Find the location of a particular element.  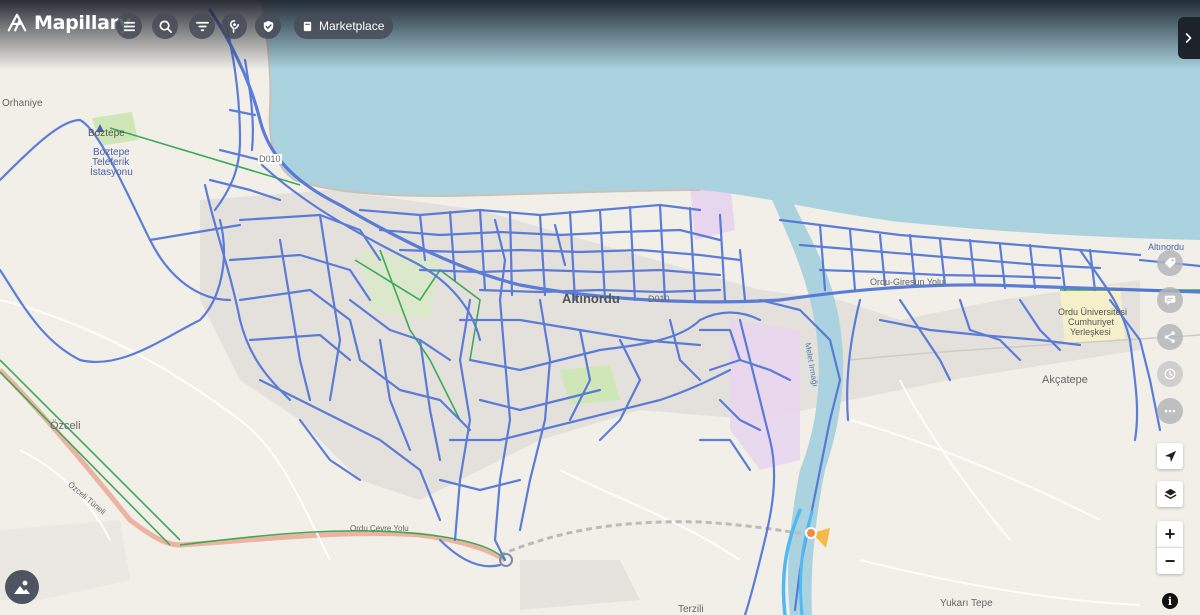

place-label-terzili: Terzili is located at coordinates (691, 609).